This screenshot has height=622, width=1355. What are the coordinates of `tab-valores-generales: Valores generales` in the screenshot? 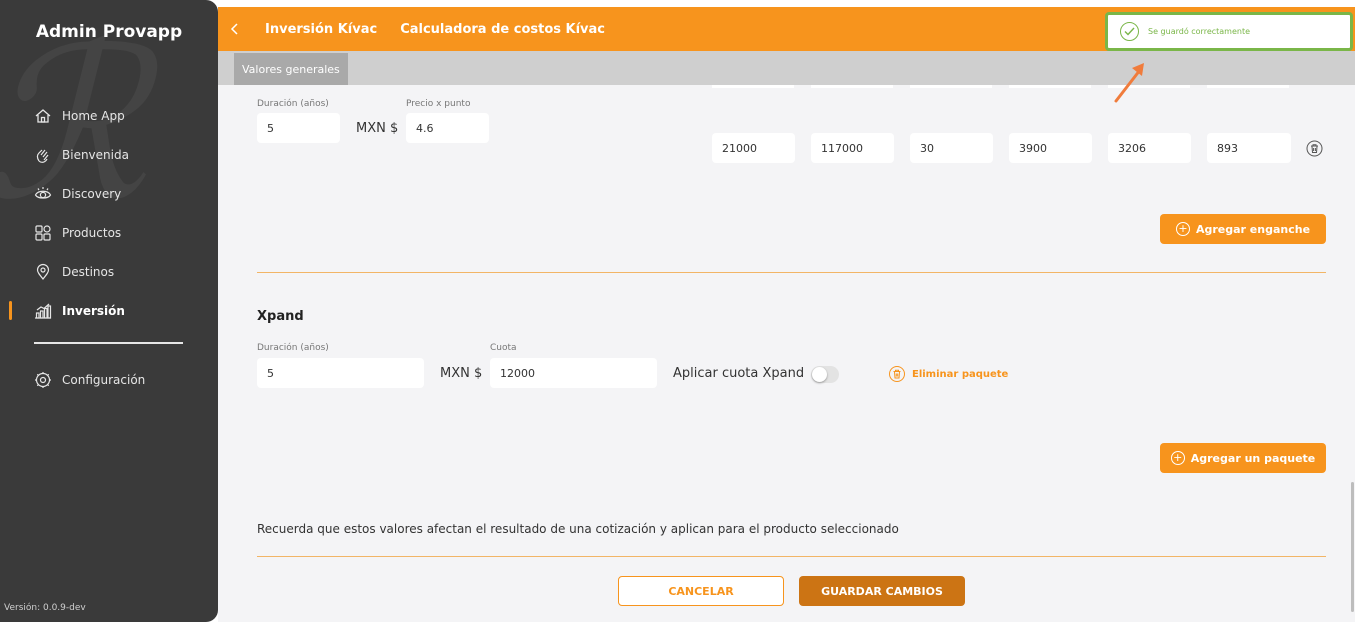 It's located at (291, 69).